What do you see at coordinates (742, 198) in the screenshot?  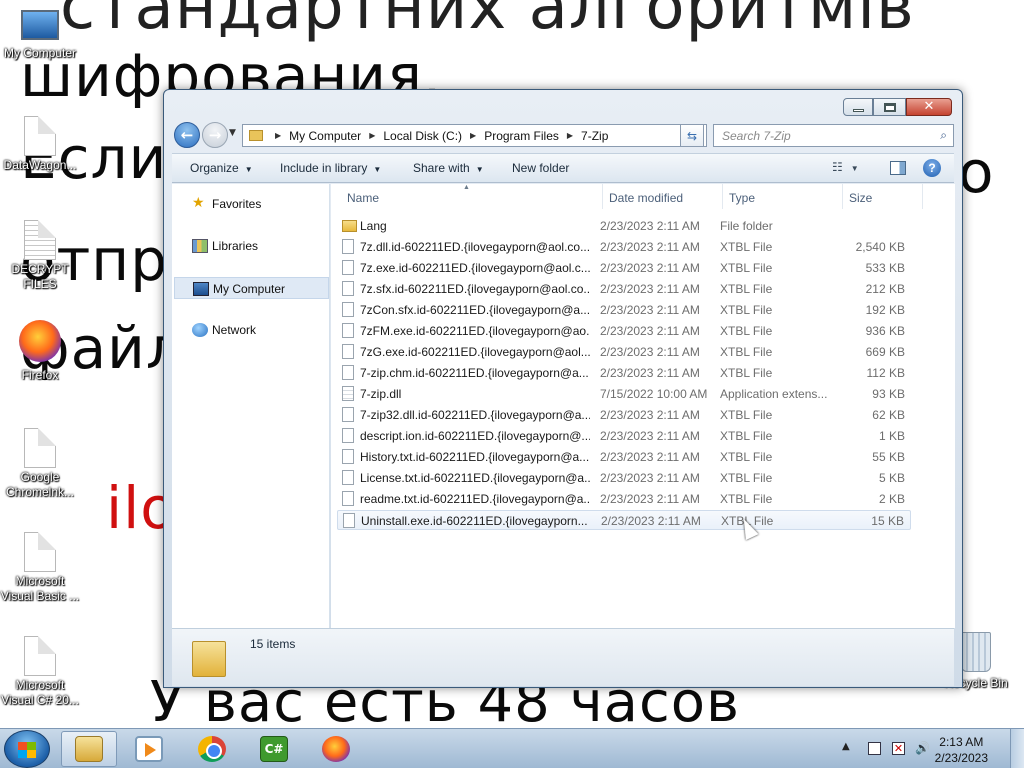 I see `column-type: Type` at bounding box center [742, 198].